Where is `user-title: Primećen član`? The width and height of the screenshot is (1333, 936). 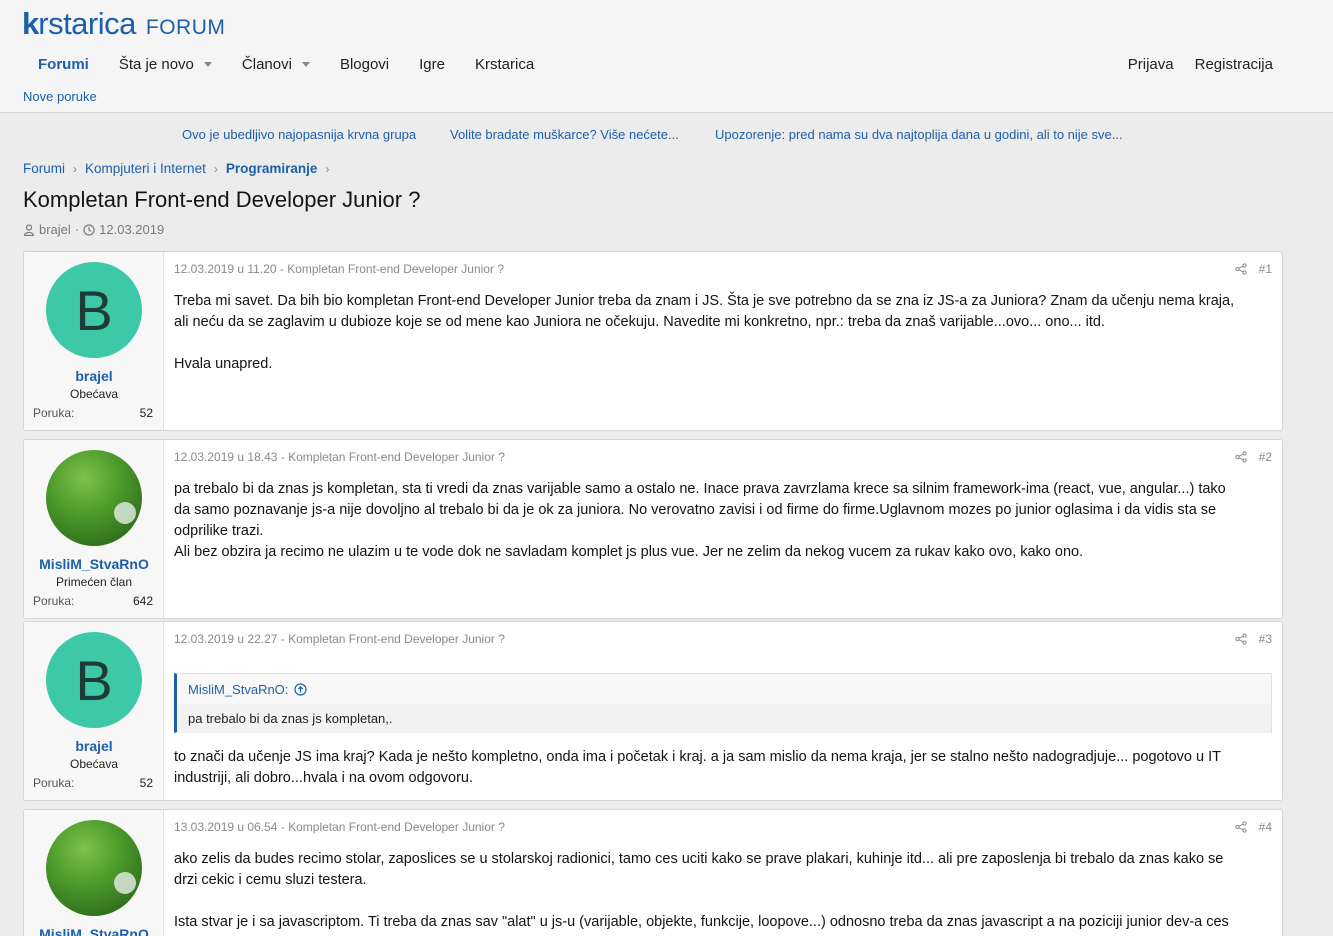
user-title: Primećen član is located at coordinates (94, 582).